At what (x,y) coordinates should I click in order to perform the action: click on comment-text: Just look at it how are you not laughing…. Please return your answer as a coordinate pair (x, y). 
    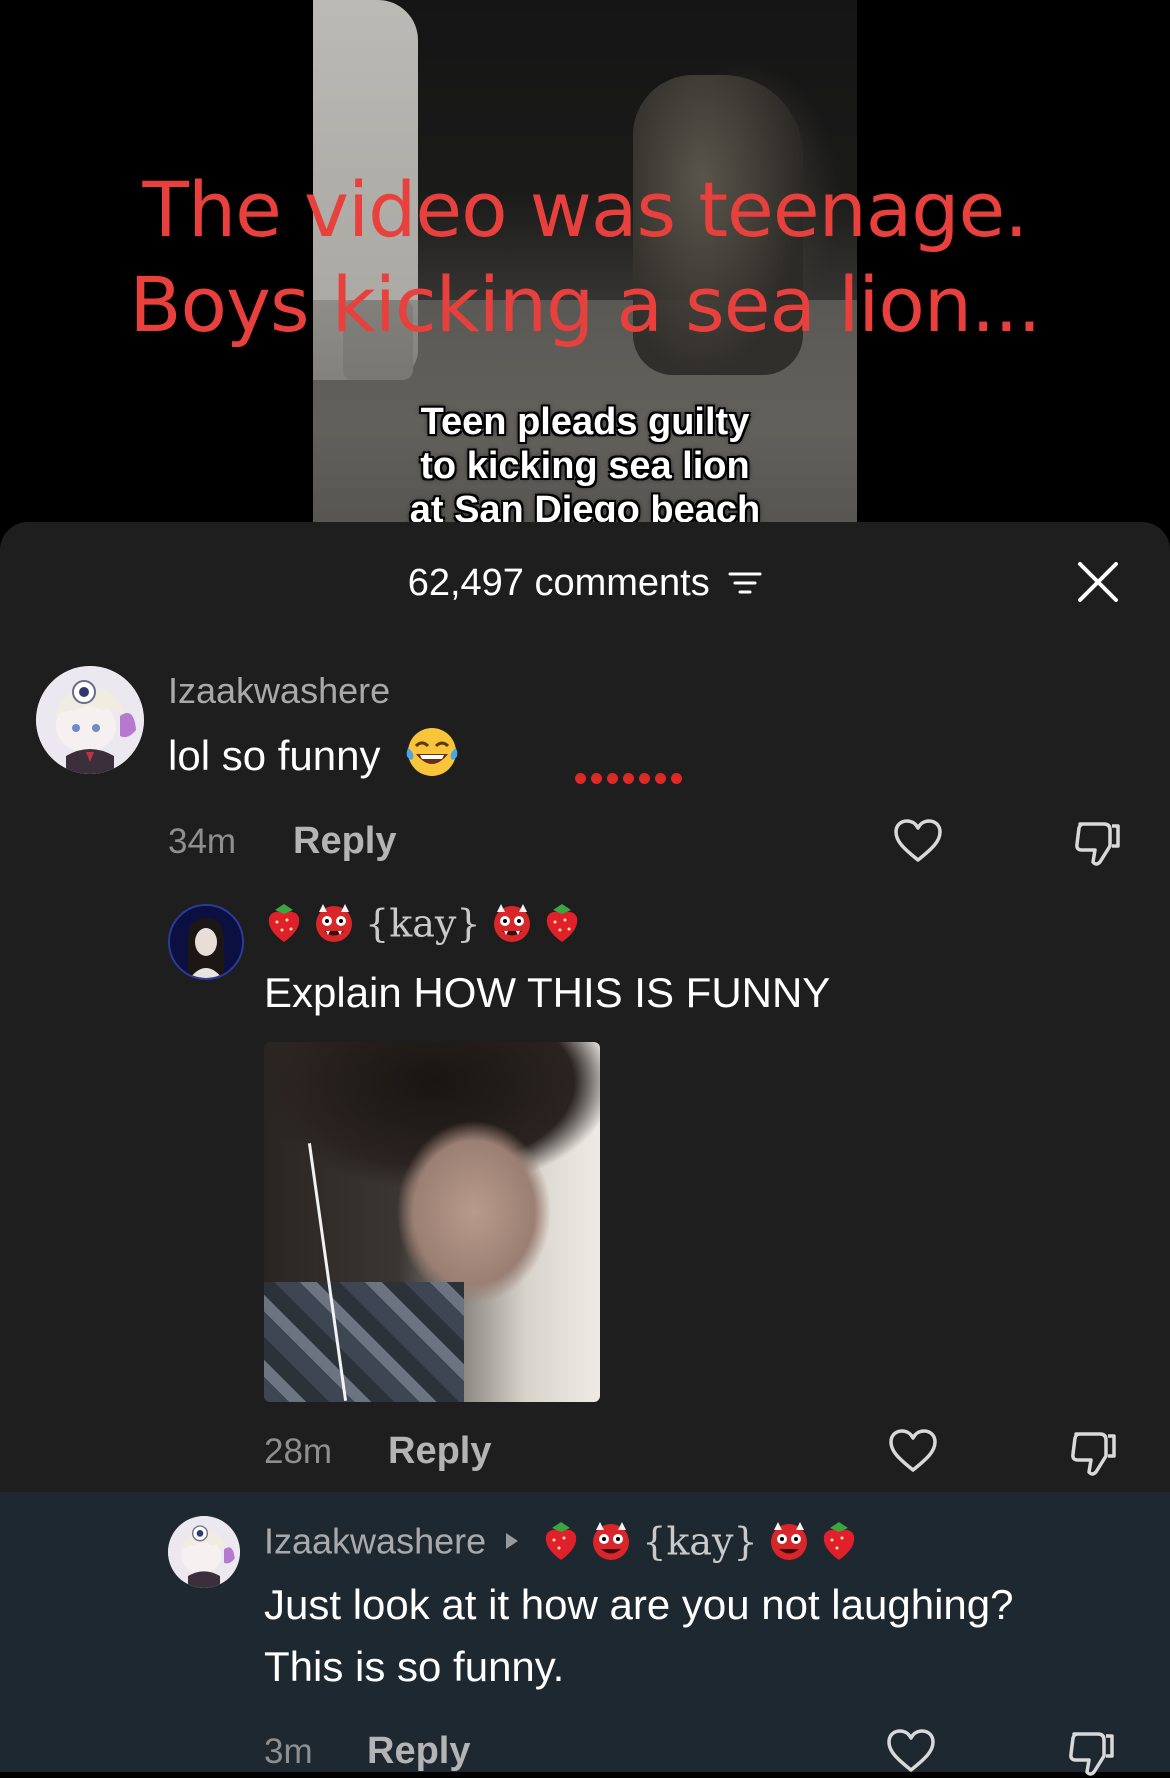
    Looking at the image, I should click on (638, 1636).